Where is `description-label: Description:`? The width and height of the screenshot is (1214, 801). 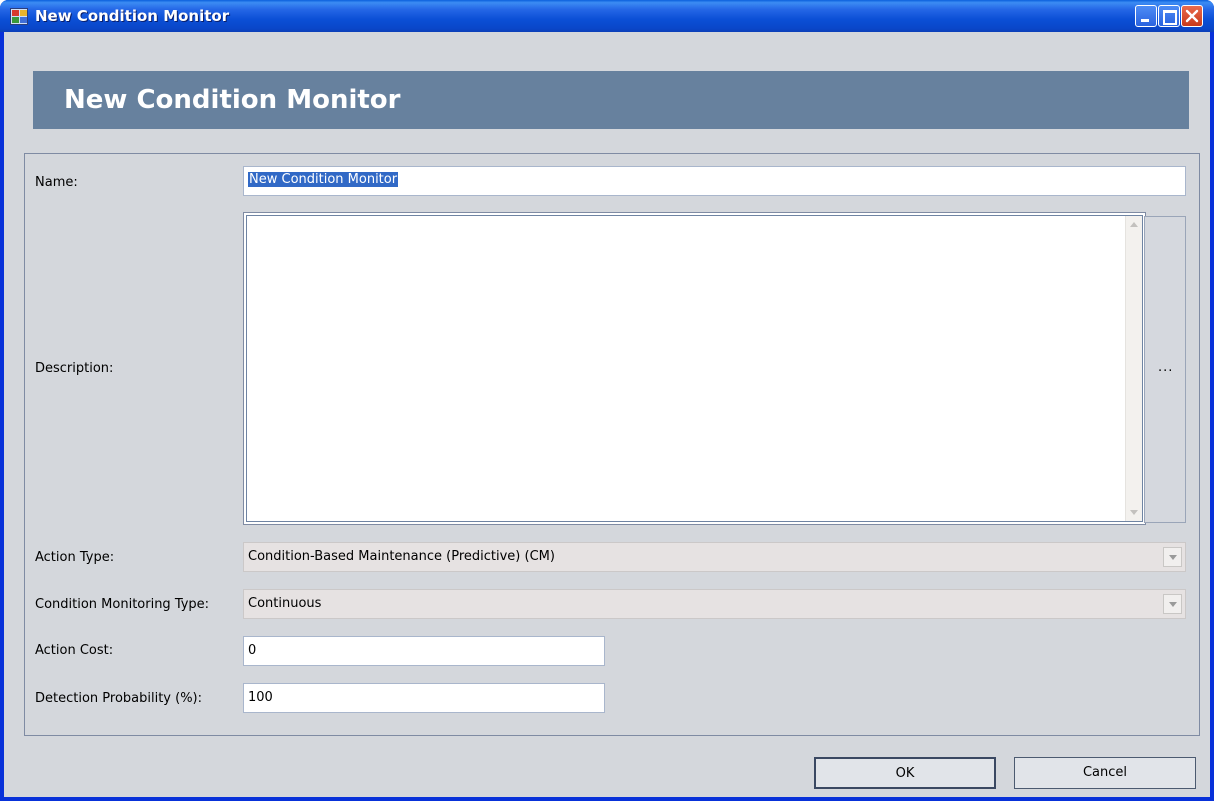 description-label: Description: is located at coordinates (74, 368).